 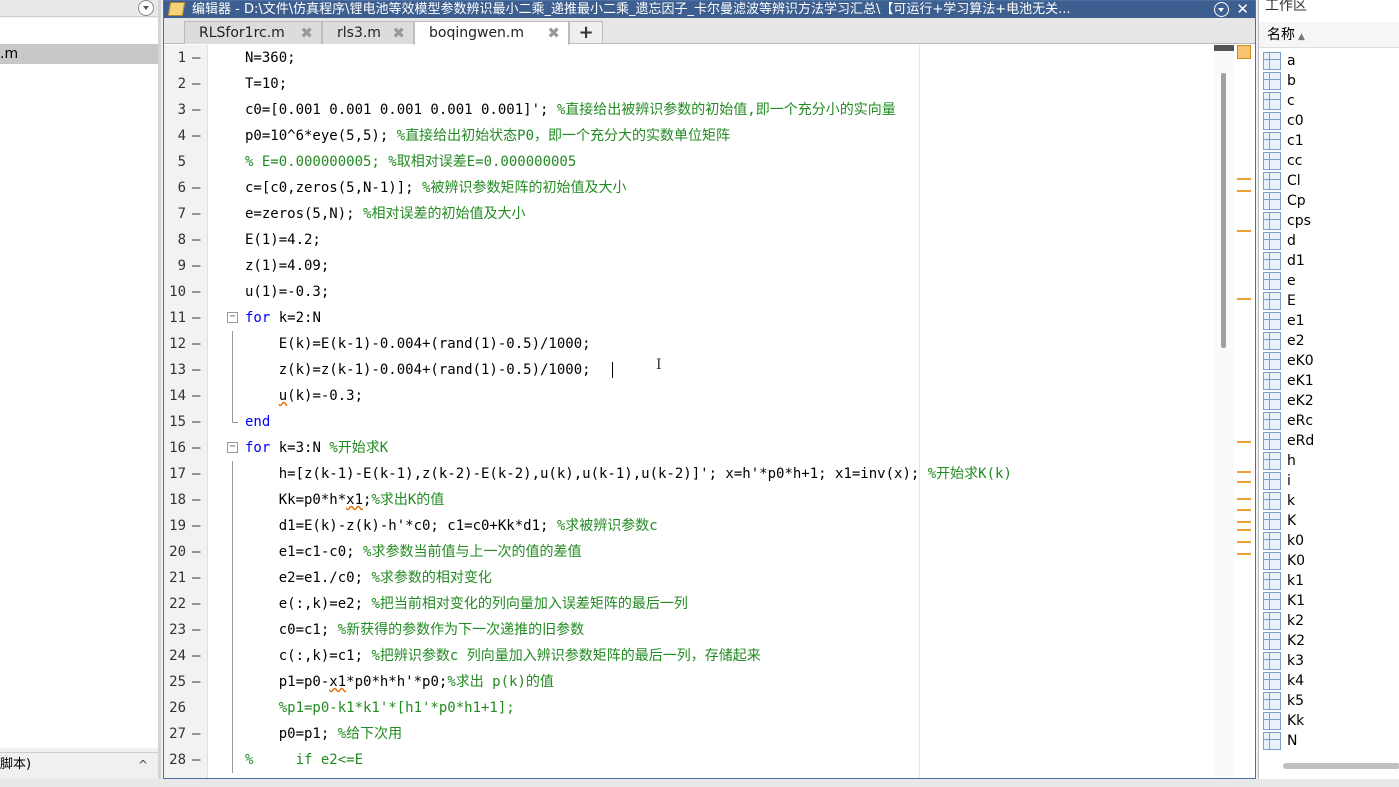 I want to click on code-line: 22 — e(:,k)=e2; %把当前相对变化的列向量加入误差矩阵的最后一列, so click(x=689, y=604).